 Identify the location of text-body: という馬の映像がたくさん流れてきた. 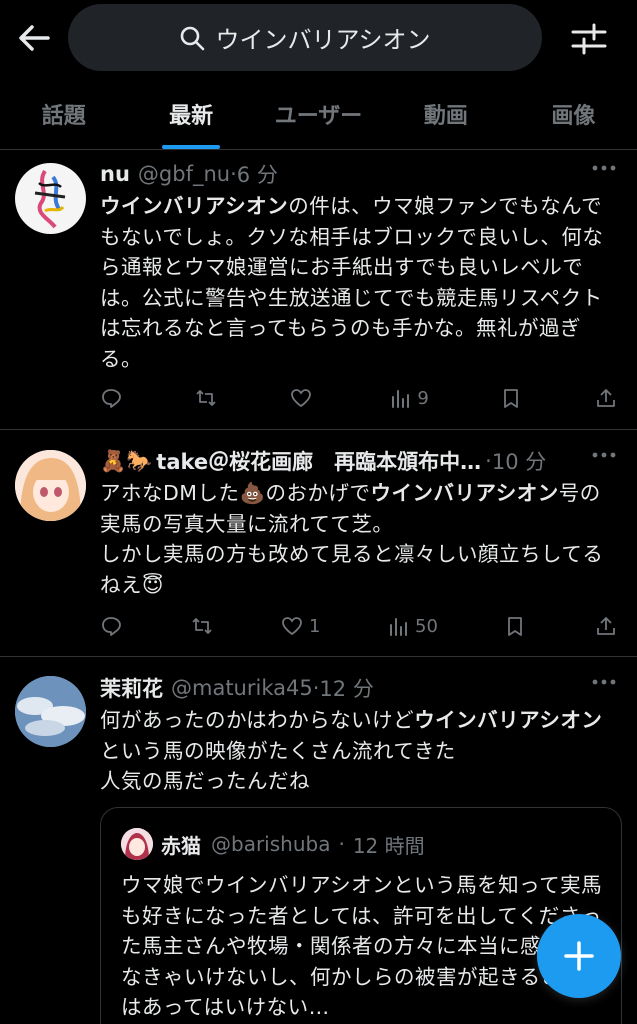
(278, 750).